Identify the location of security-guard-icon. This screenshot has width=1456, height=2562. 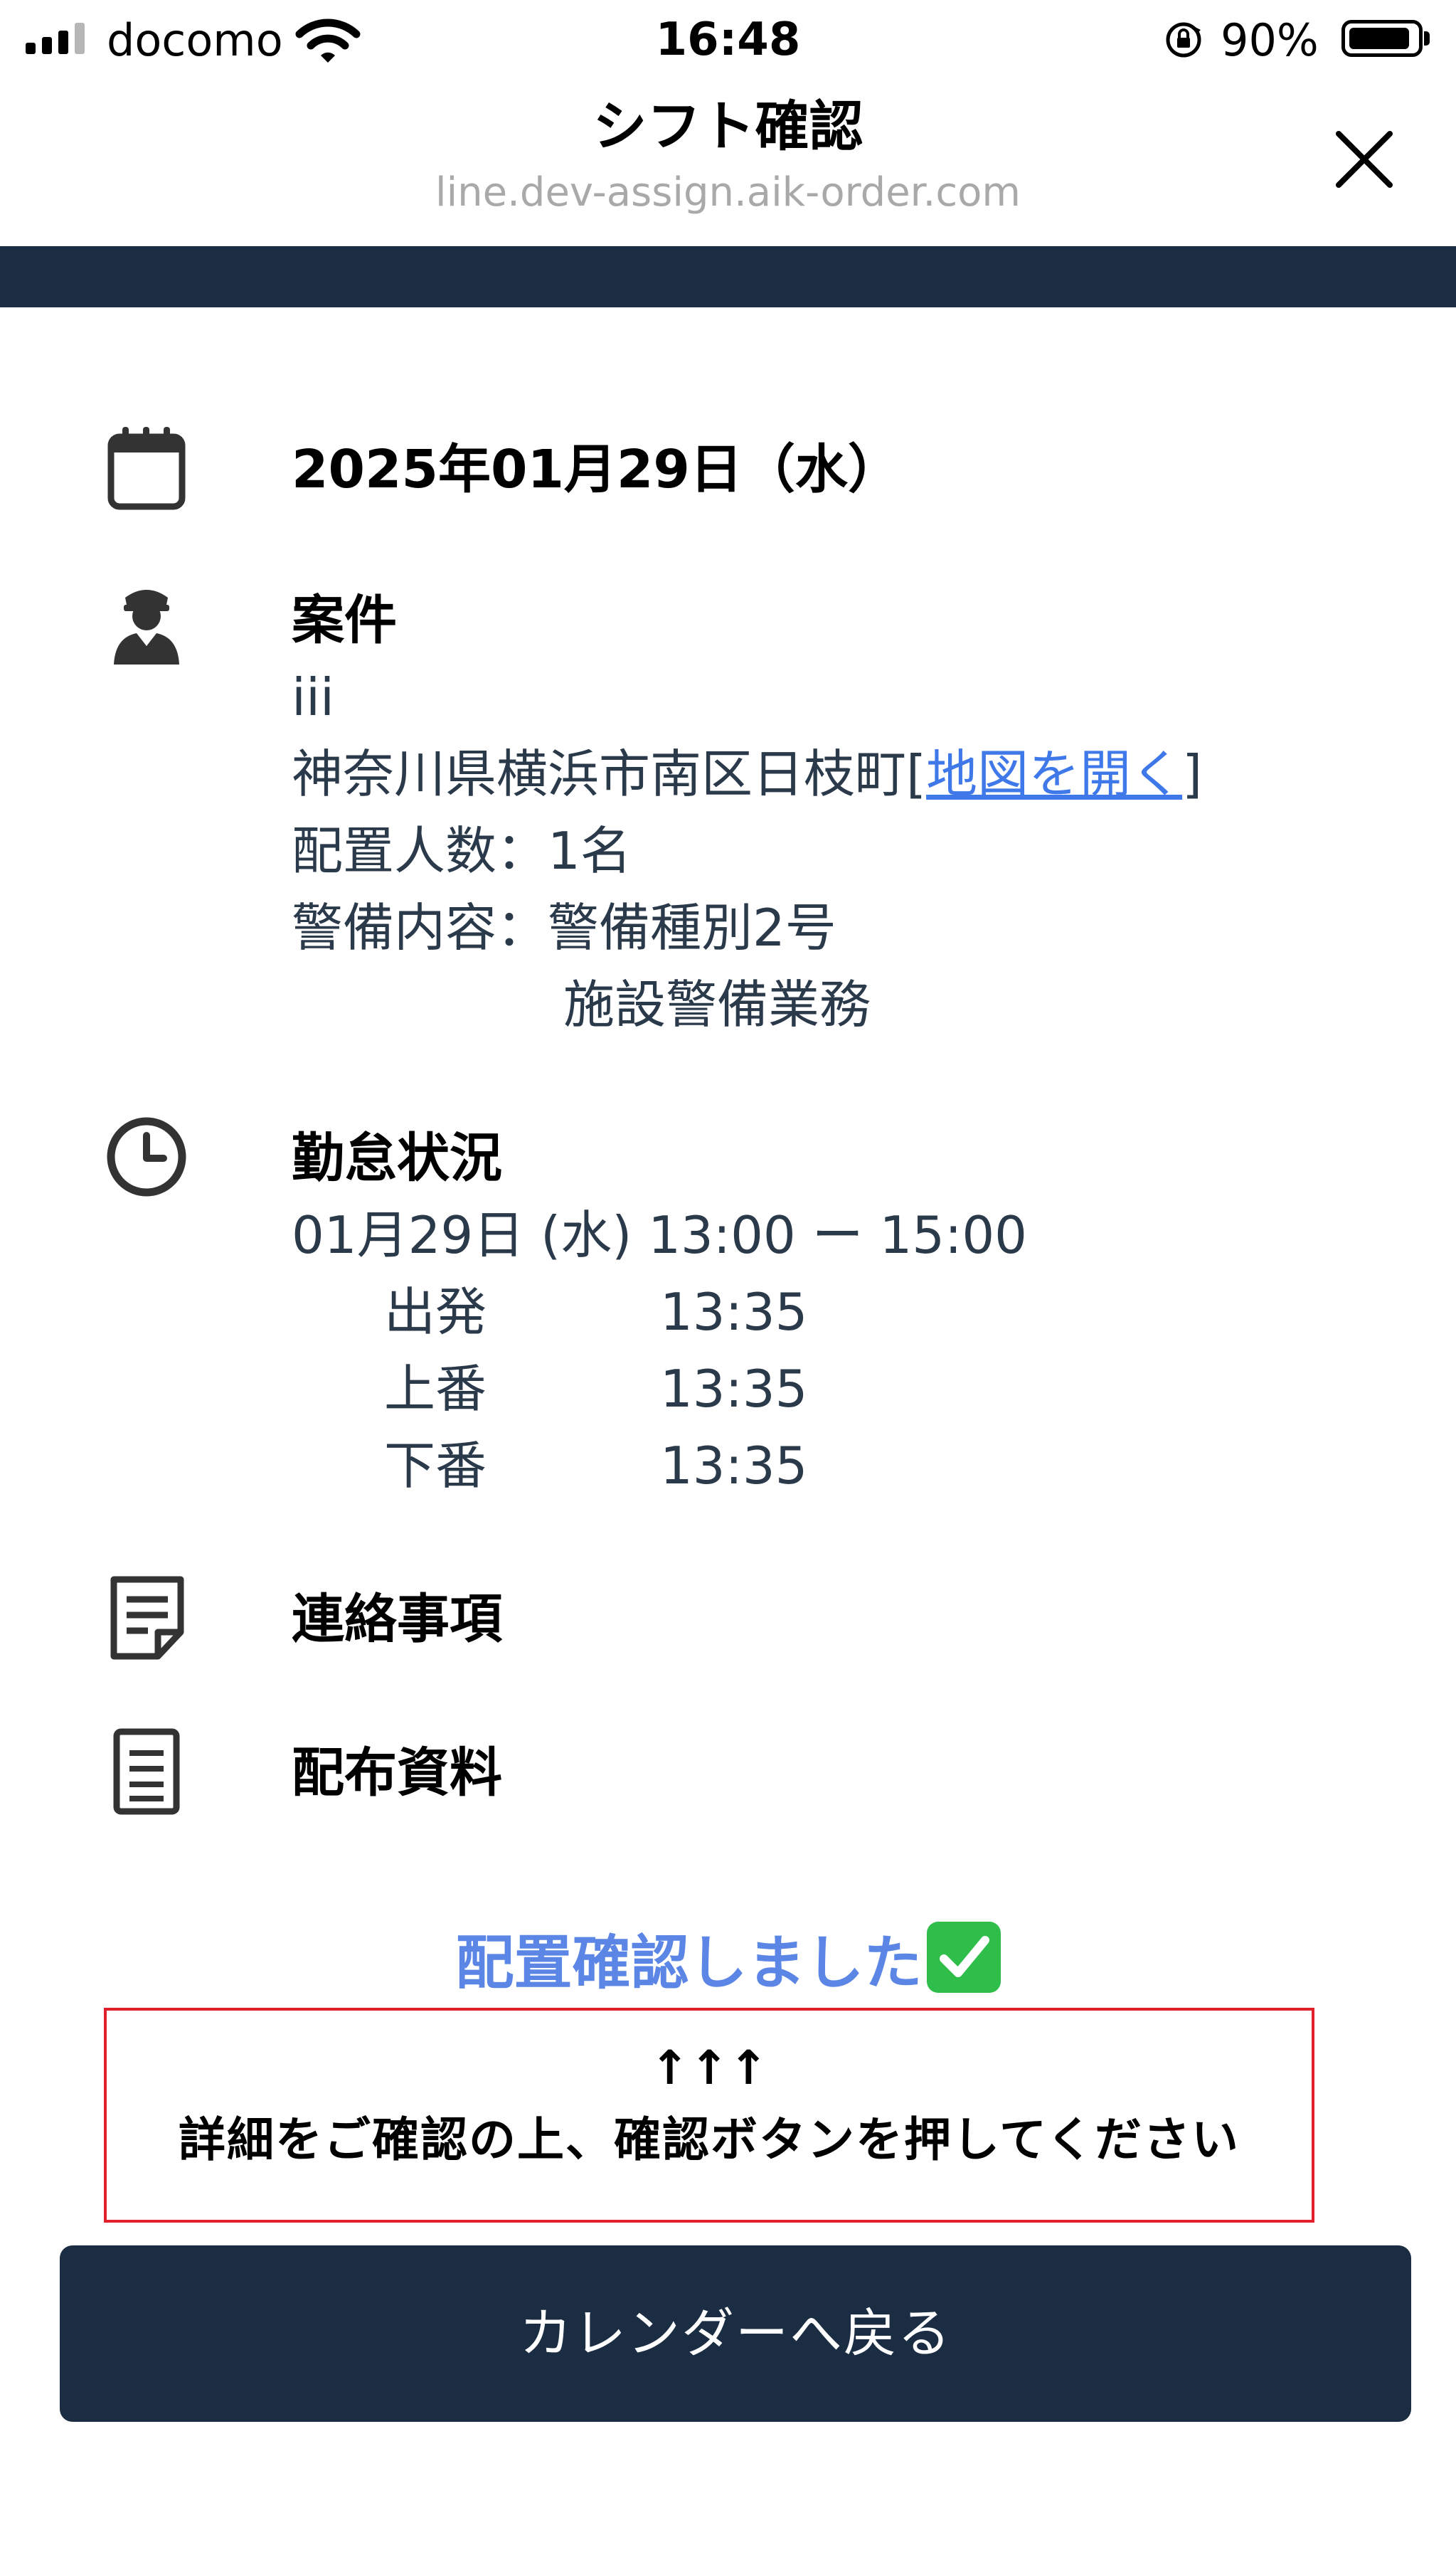
(146, 627).